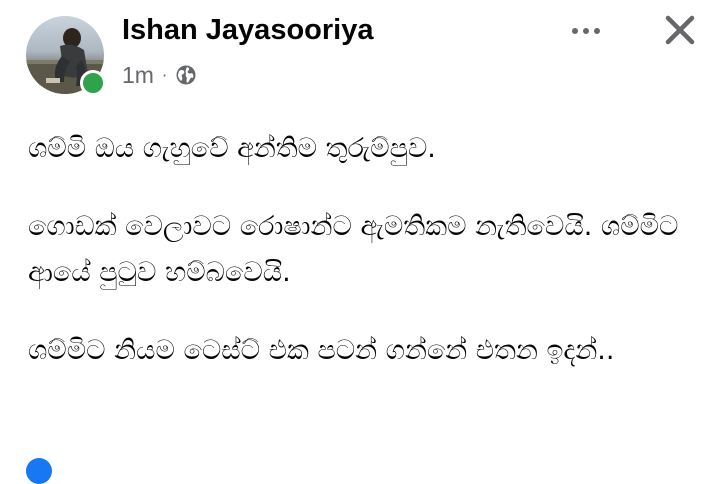 Image resolution: width=720 pixels, height=484 pixels. What do you see at coordinates (232, 148) in the screenshot?
I see `post-paragraph: ශම්මි ඔය ගැහුවේ අන්තිම තුරුම්පුව.` at bounding box center [232, 148].